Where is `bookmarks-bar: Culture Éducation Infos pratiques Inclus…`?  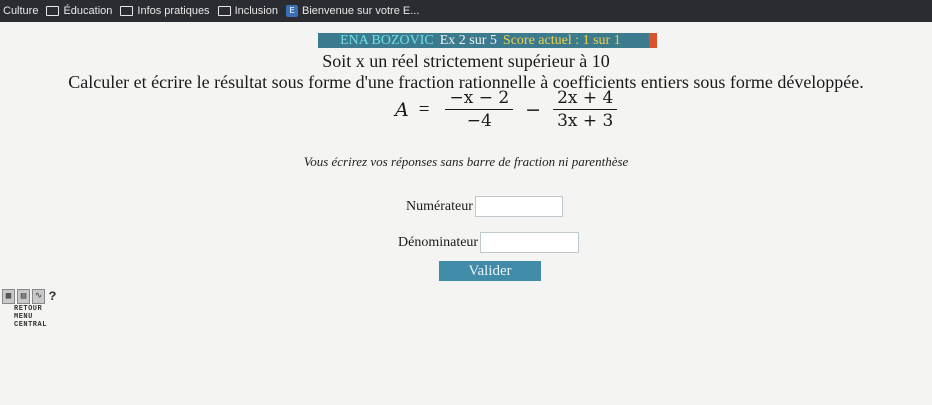 bookmarks-bar: Culture Éducation Infos pratiques Inclus… is located at coordinates (466, 11).